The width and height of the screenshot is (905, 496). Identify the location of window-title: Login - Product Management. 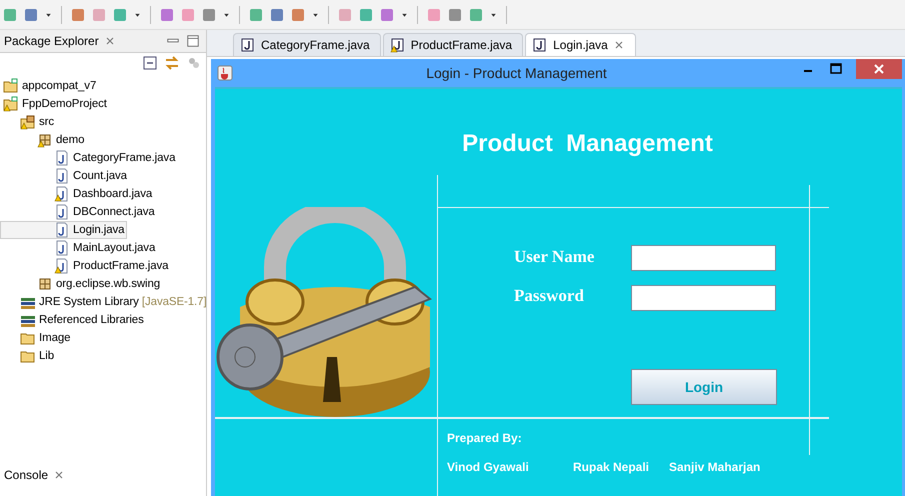
(516, 73).